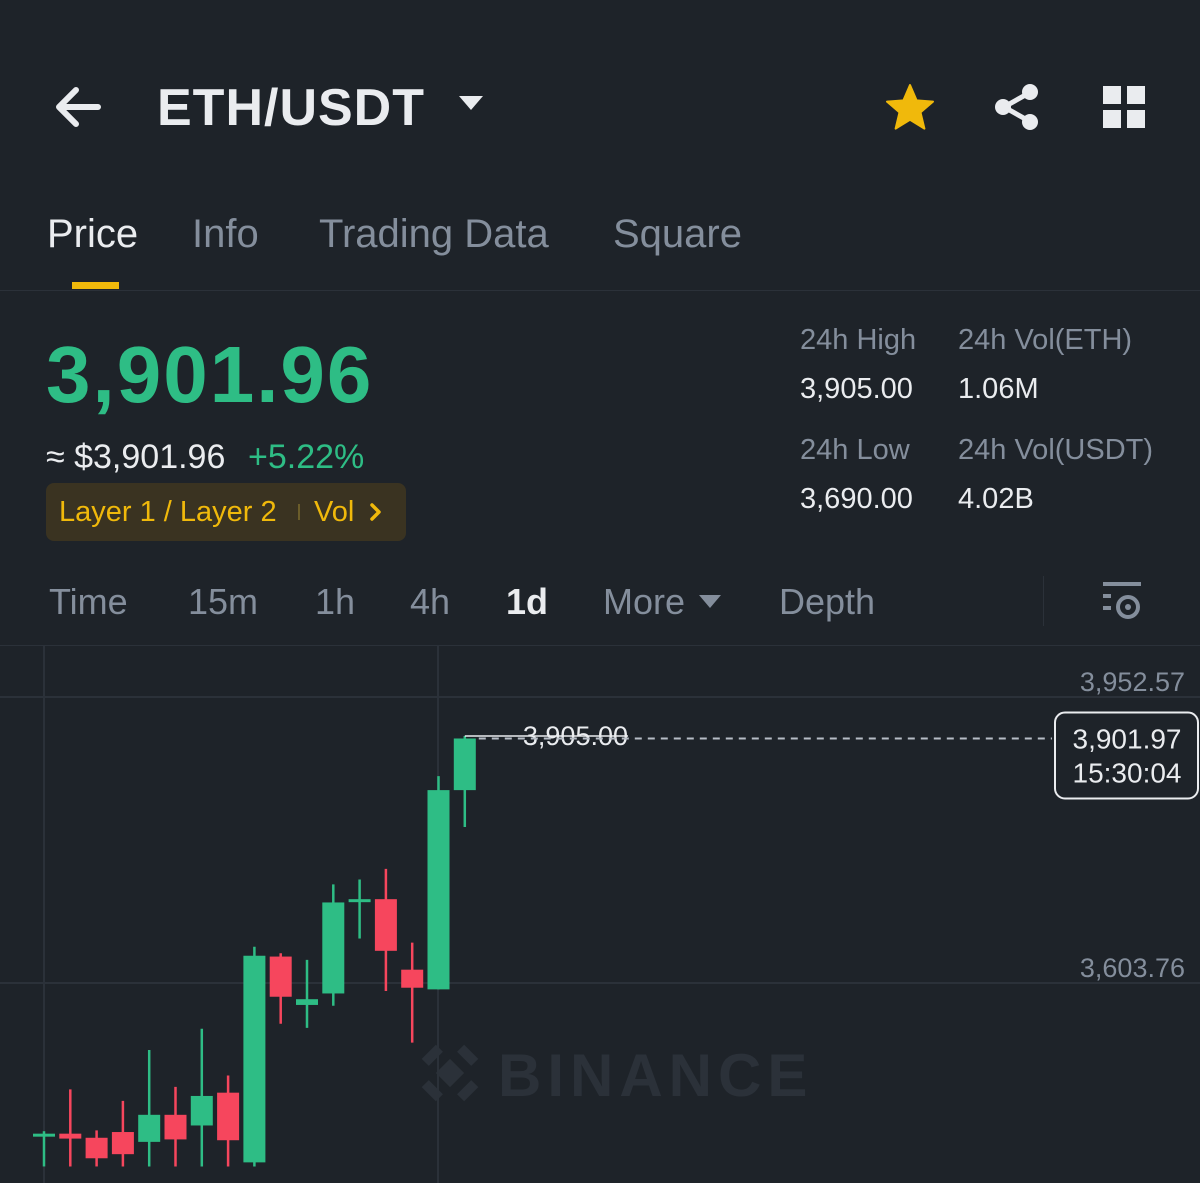 Image resolution: width=1200 pixels, height=1183 pixels. I want to click on vol-eth-value: 1.06M, so click(998, 389).